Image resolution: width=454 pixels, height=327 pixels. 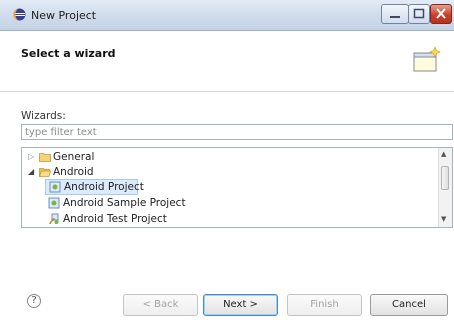 I want to click on scroll-down-icon: ▼, so click(x=443, y=219).